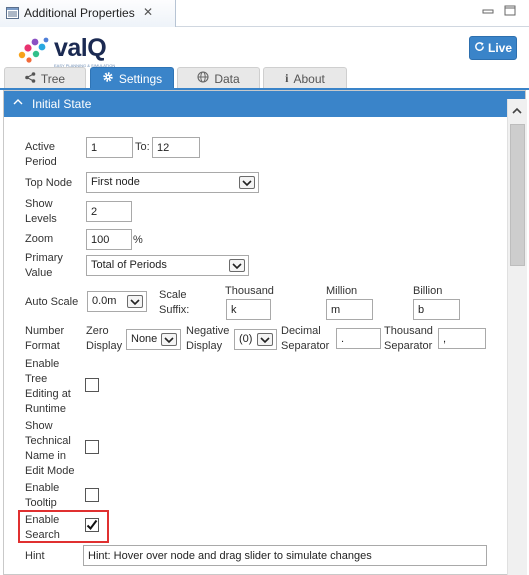  Describe the element at coordinates (517, 111) in the screenshot. I see `scroll-up-arrow-icon` at that location.